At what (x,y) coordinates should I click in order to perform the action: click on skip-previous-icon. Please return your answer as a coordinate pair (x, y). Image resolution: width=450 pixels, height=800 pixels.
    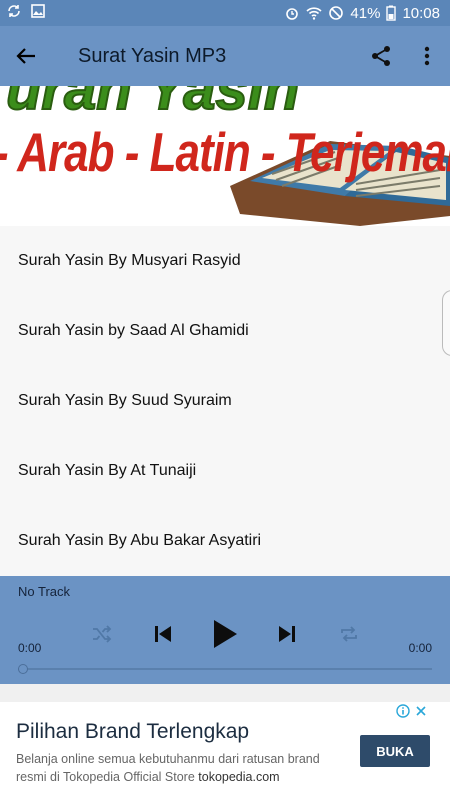
    Looking at the image, I should click on (163, 634).